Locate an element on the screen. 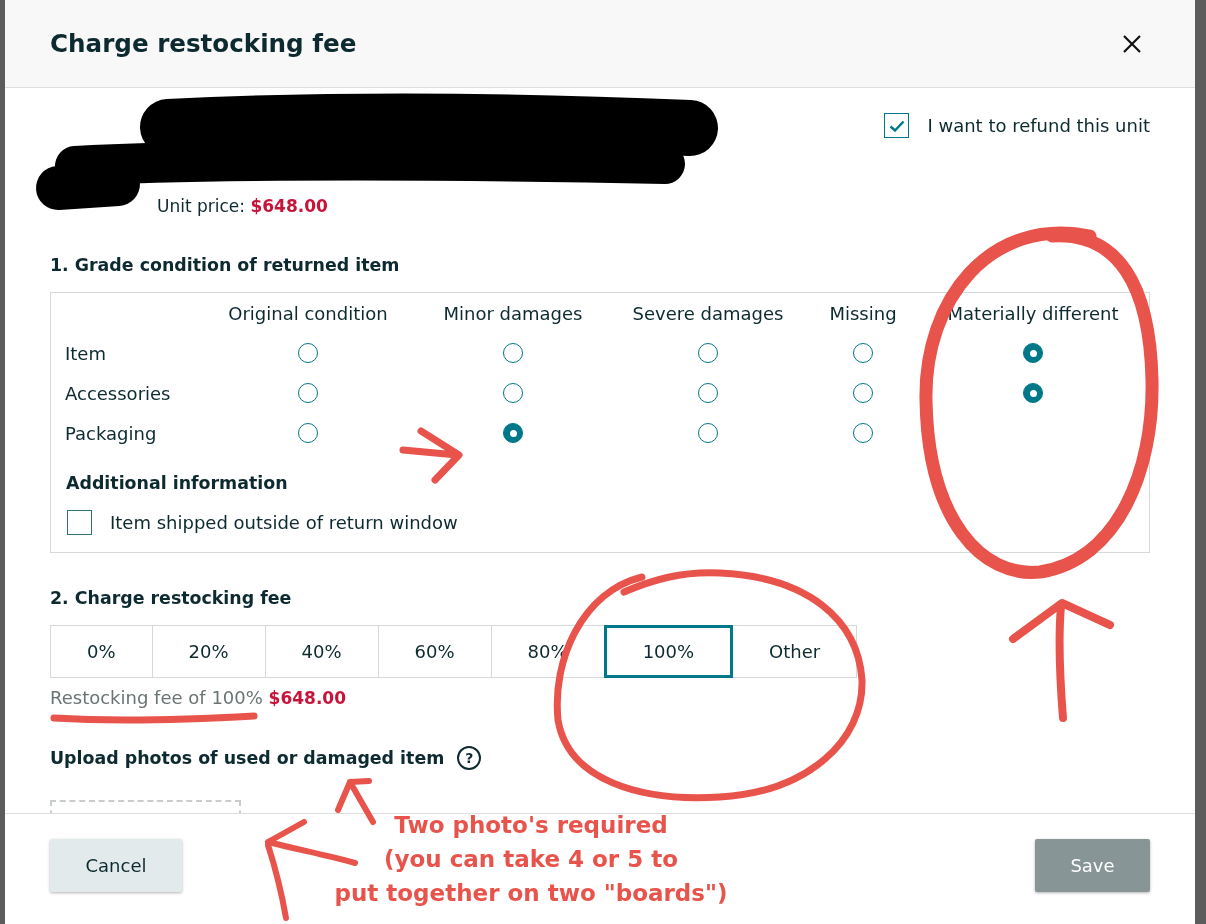 The height and width of the screenshot is (924, 1206). checkbox-label: I want to refund this unit is located at coordinates (1038, 125).